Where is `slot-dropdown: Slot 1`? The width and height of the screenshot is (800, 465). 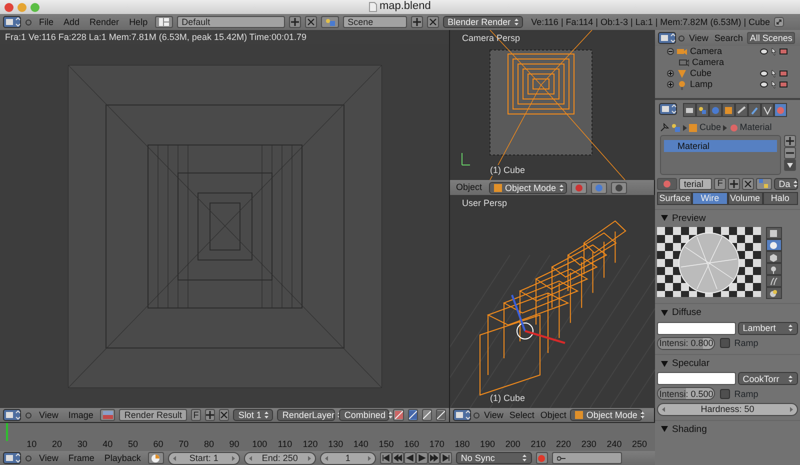 slot-dropdown: Slot 1 is located at coordinates (253, 415).